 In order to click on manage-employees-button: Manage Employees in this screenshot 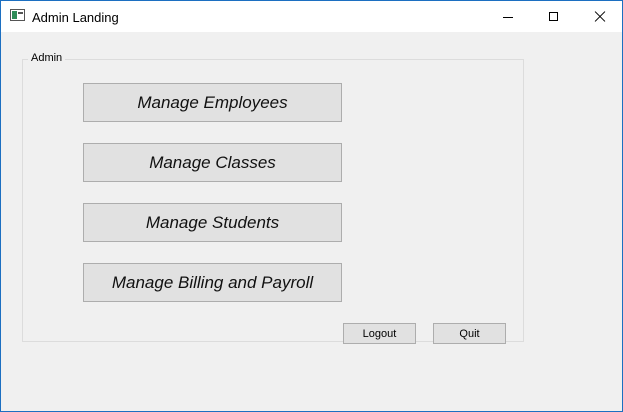, I will do `click(212, 102)`.